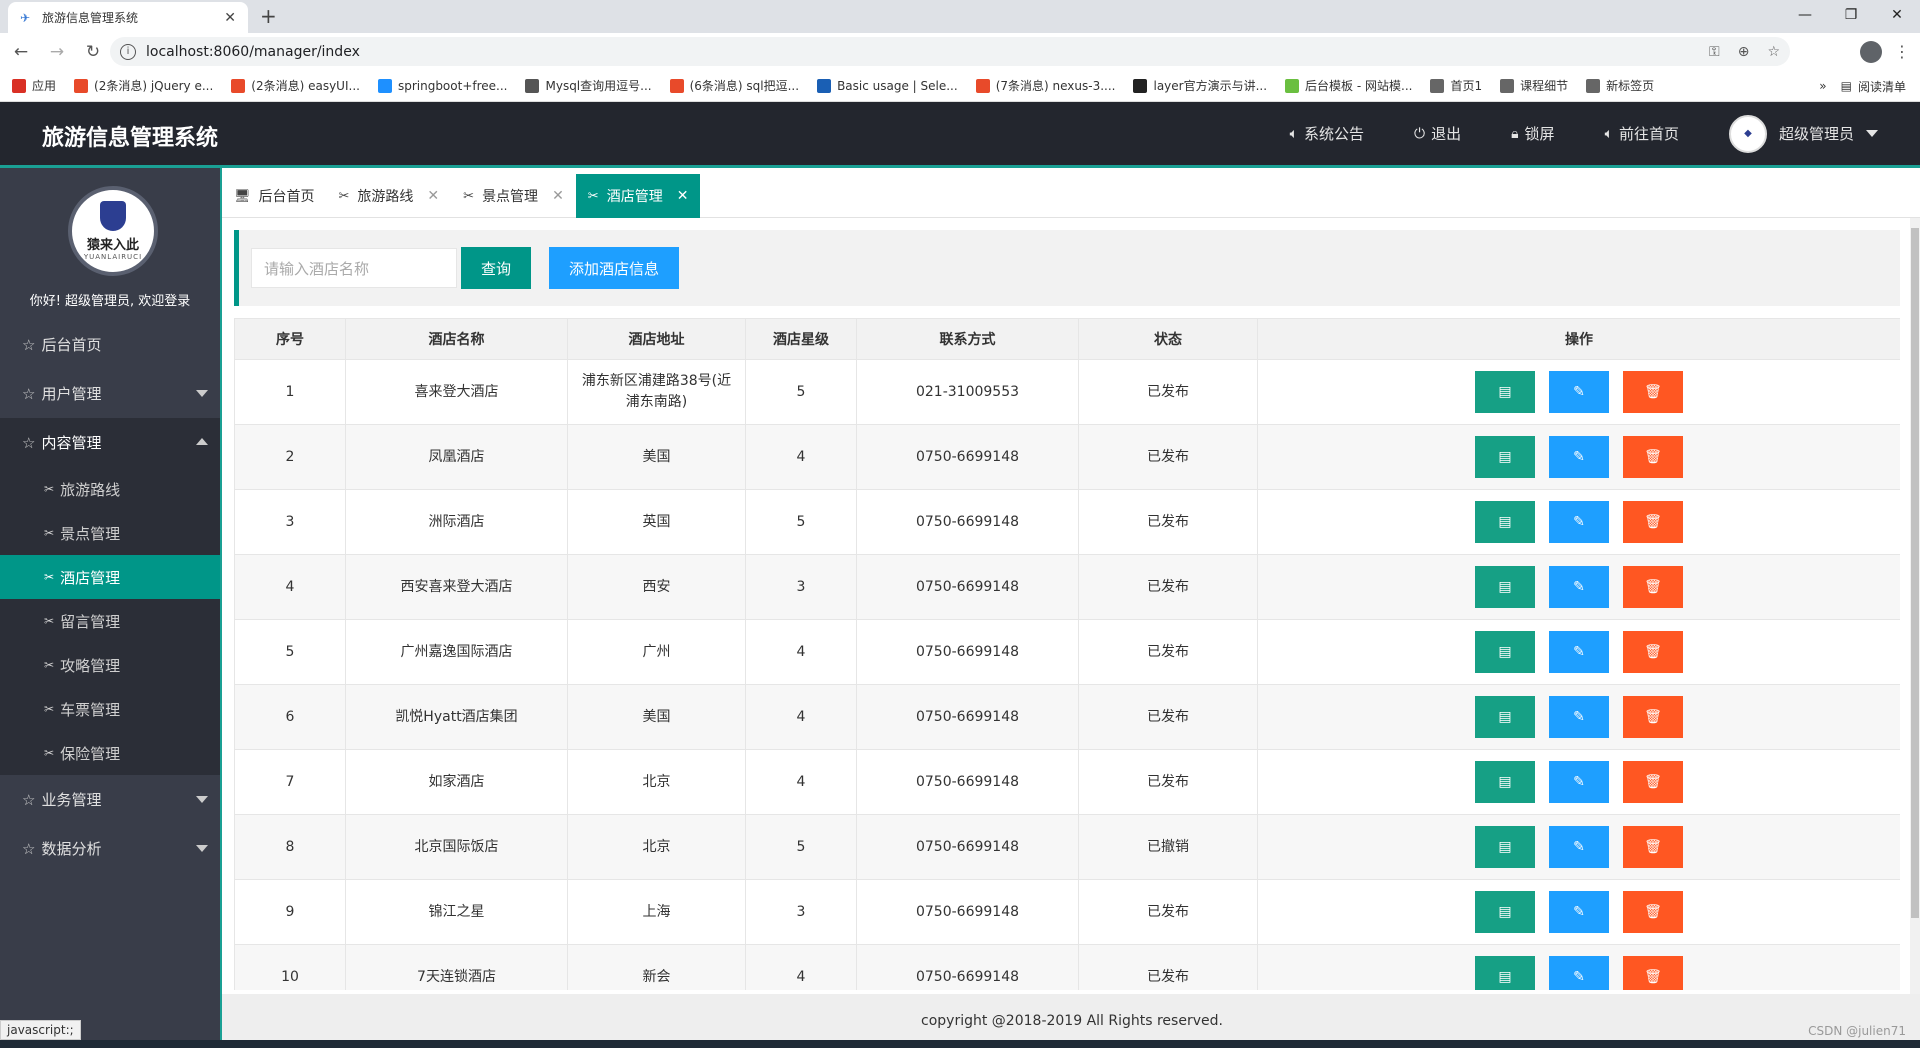  What do you see at coordinates (1902, 51) in the screenshot?
I see `browser-menu-icon: ⋮` at bounding box center [1902, 51].